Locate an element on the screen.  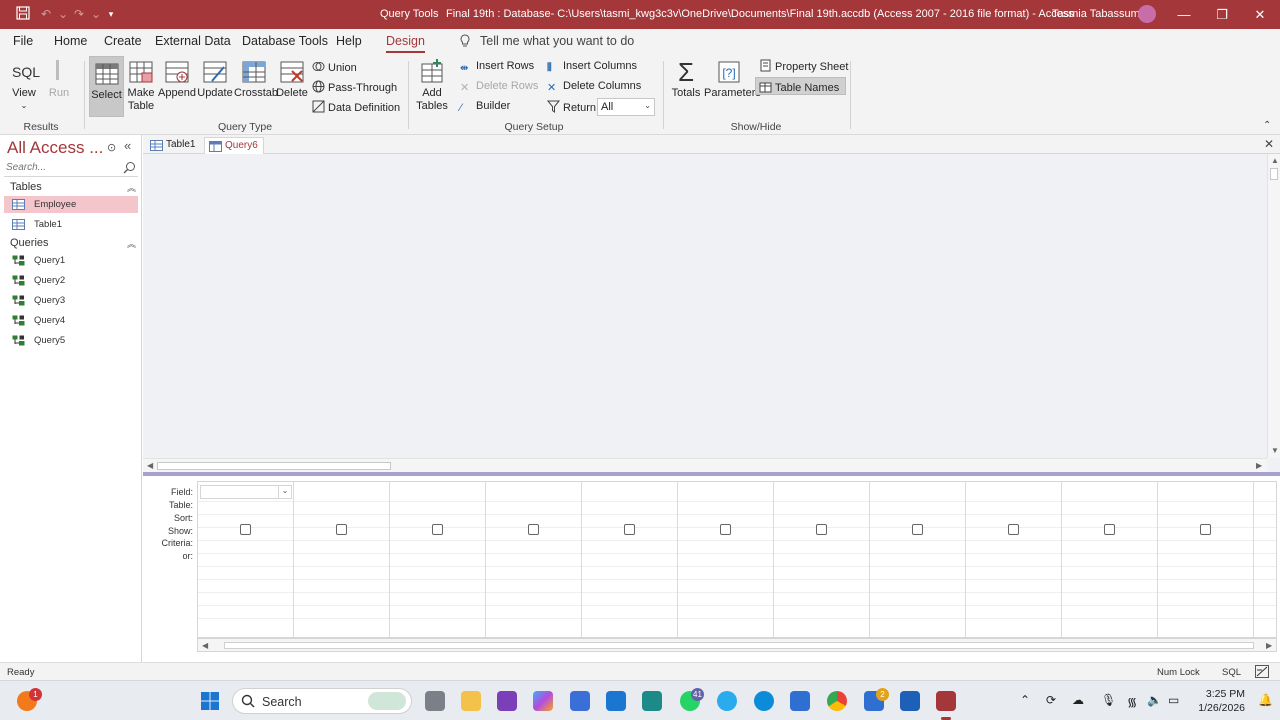
table-names-button: Table Names is located at coordinates (801, 86).